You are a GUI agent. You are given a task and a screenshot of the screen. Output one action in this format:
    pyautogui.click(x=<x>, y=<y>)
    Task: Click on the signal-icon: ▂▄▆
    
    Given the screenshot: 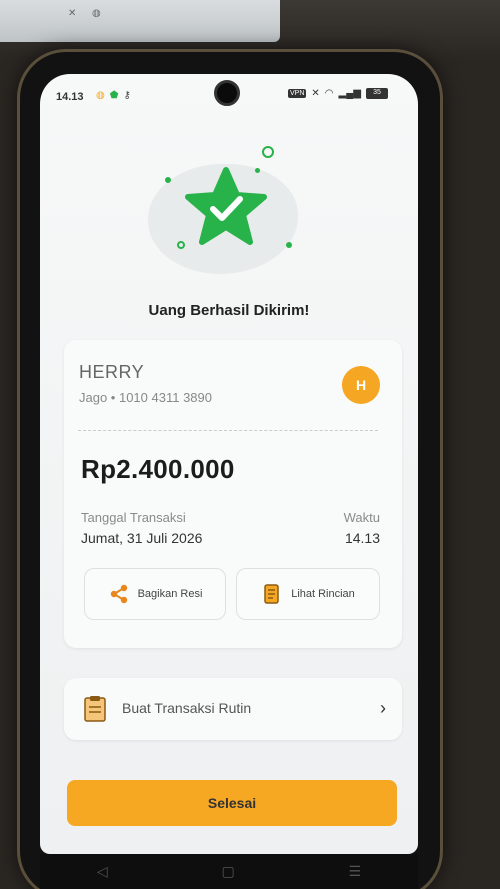 What is the action you would take?
    pyautogui.click(x=349, y=93)
    